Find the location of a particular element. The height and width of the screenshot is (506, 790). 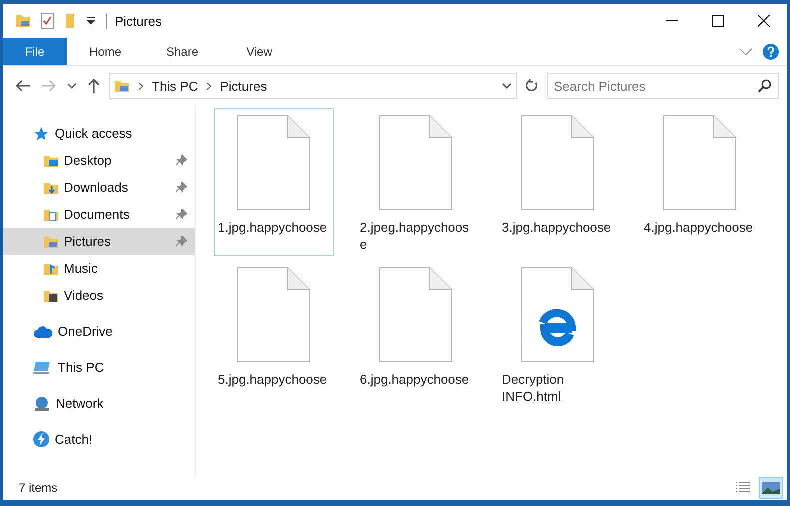

file-item: 4.jpg.happychoose is located at coordinates (700, 182).